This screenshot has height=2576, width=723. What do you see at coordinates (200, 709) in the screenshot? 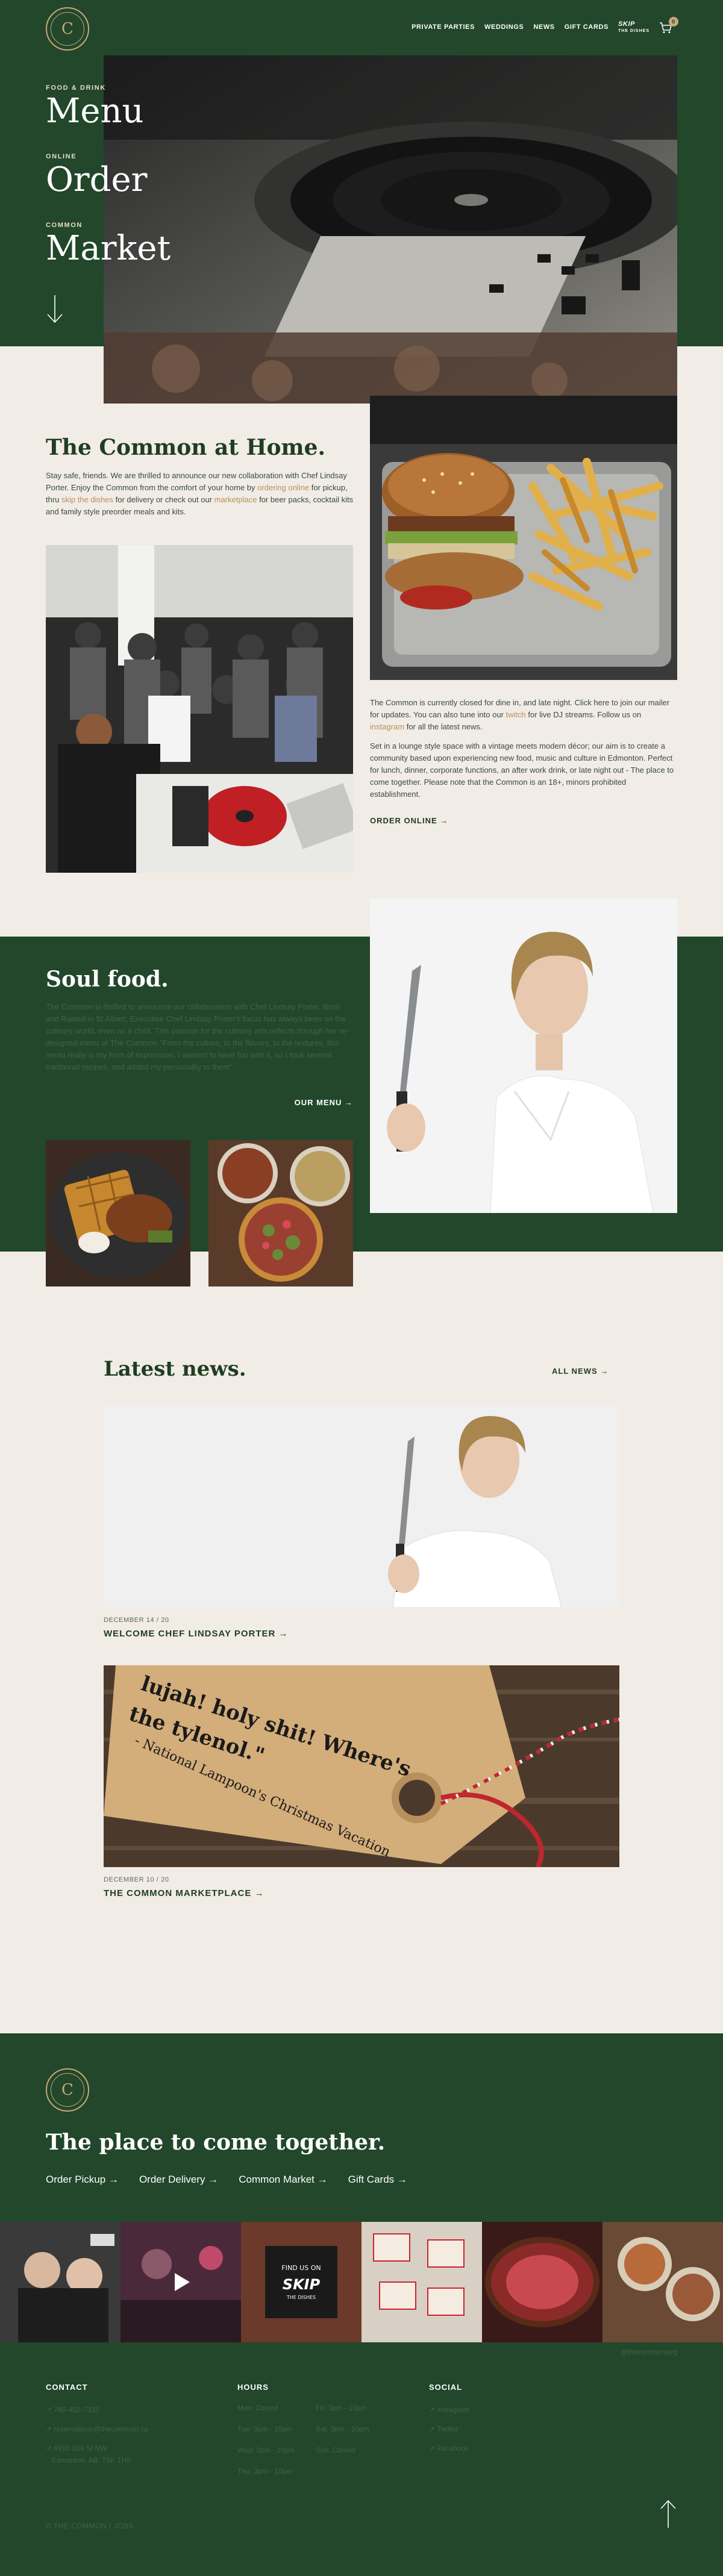
I see `dj-crowd-photo` at bounding box center [200, 709].